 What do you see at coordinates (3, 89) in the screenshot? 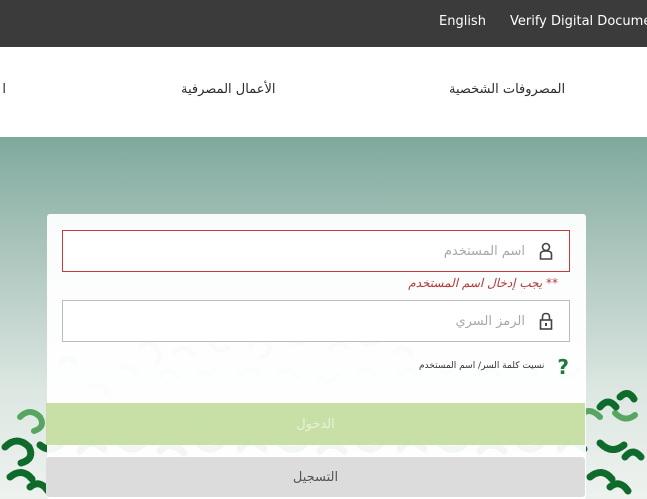
I see `nav-item-cut: ا` at bounding box center [3, 89].